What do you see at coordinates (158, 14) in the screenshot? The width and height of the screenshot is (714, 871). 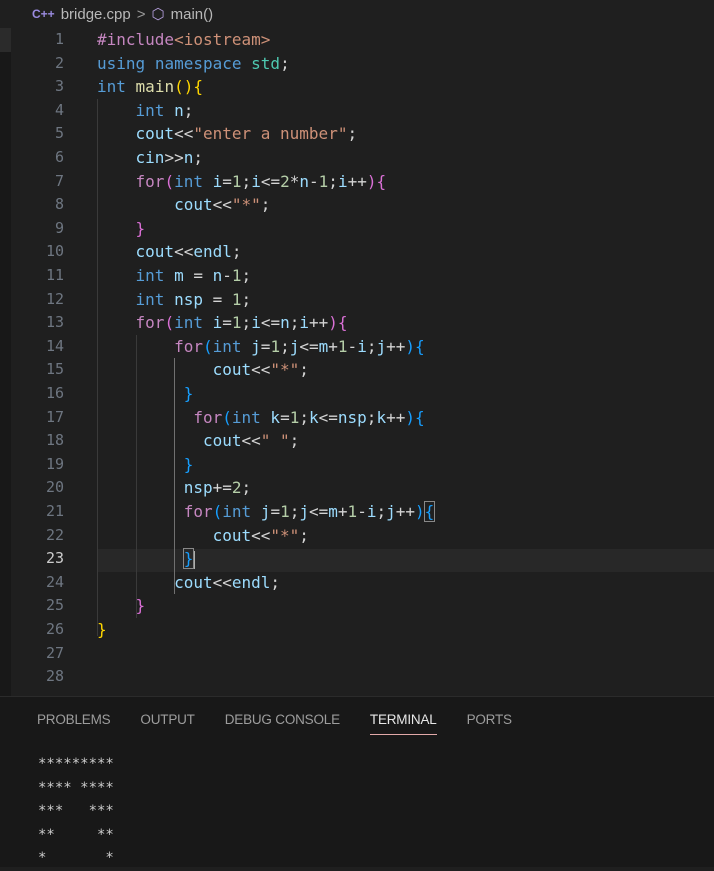 I see `cube-icon: ⬡` at bounding box center [158, 14].